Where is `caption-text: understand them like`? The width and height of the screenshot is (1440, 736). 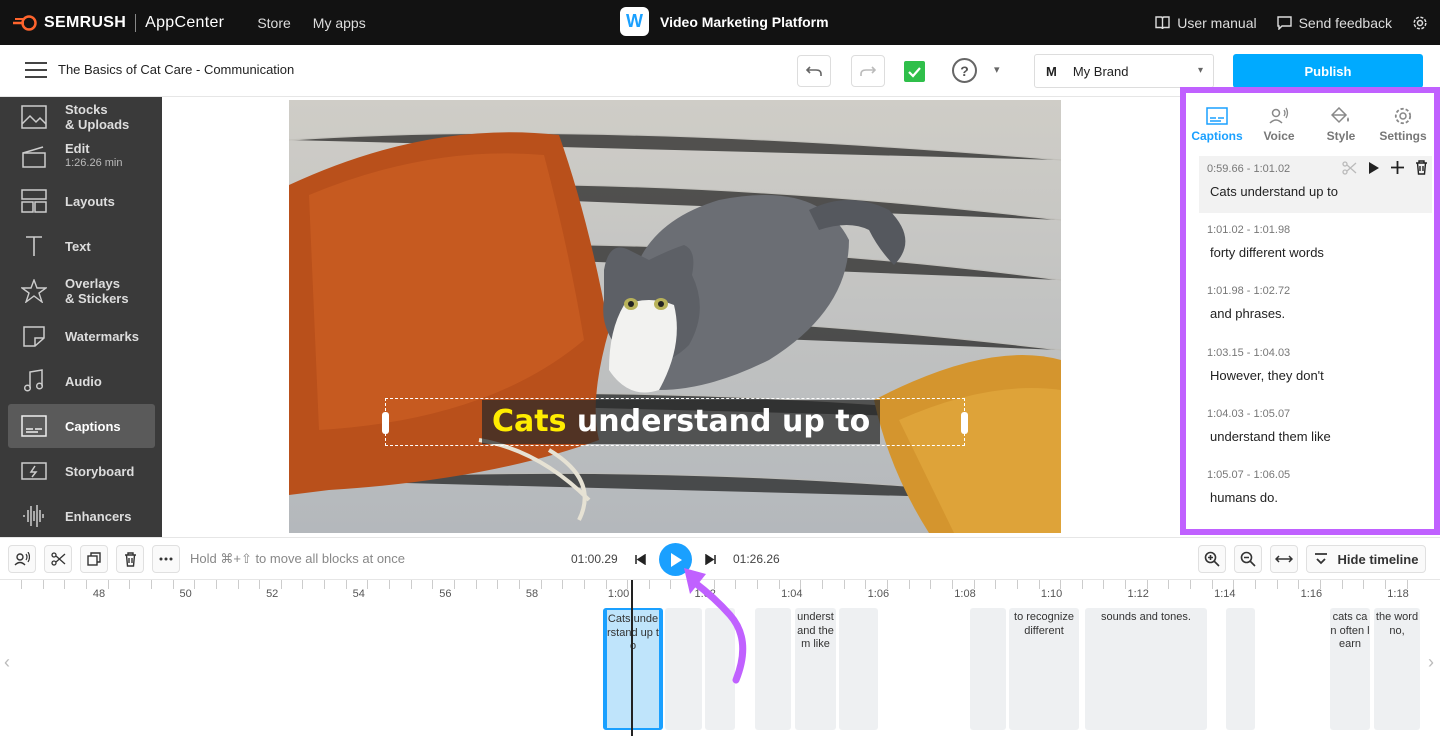 caption-text: understand them like is located at coordinates (1321, 436).